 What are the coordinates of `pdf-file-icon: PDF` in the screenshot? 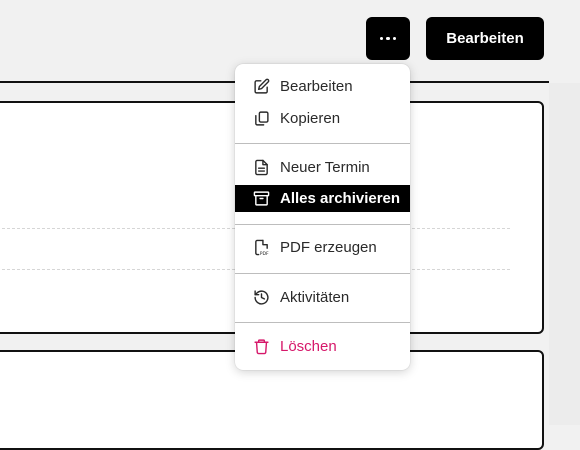 It's located at (261, 248).